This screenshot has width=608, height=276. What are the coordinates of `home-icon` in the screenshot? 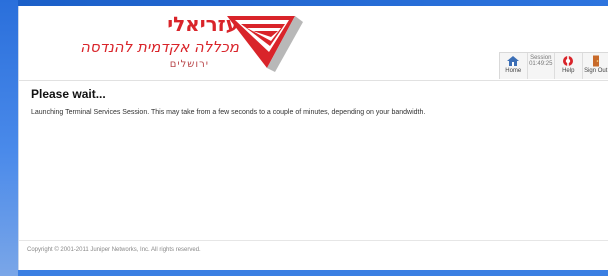 It's located at (513, 61).